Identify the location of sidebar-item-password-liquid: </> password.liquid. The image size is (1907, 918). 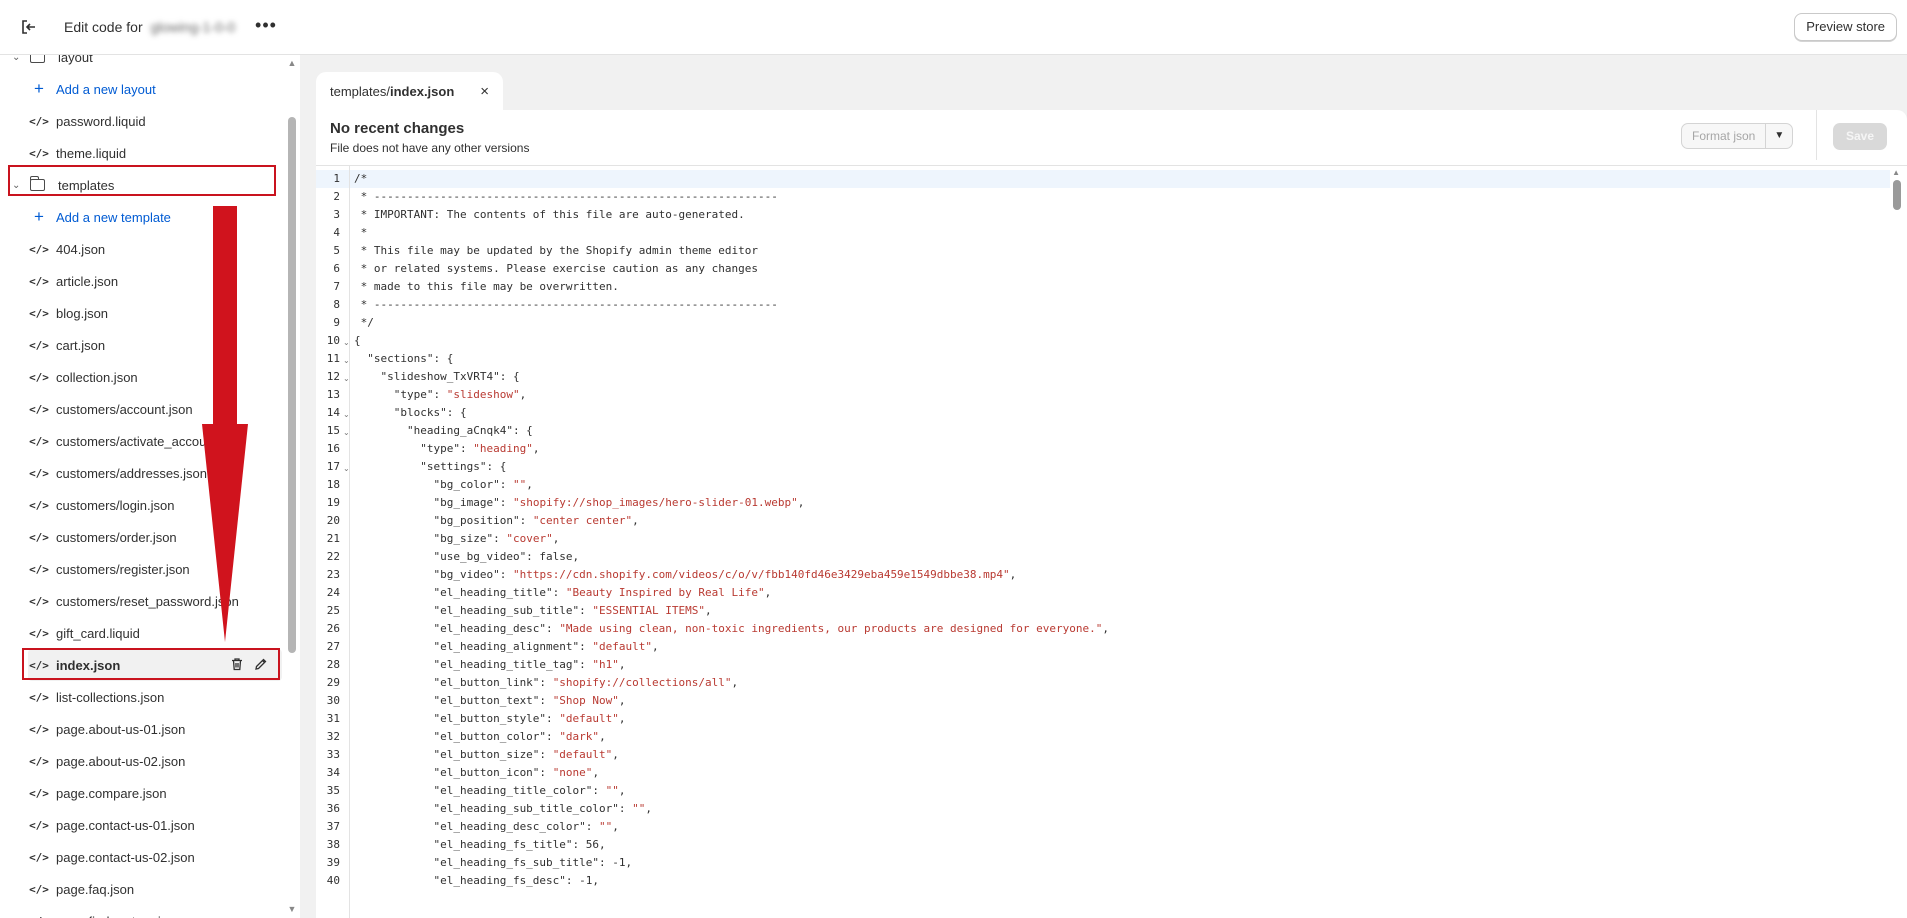
(155, 121).